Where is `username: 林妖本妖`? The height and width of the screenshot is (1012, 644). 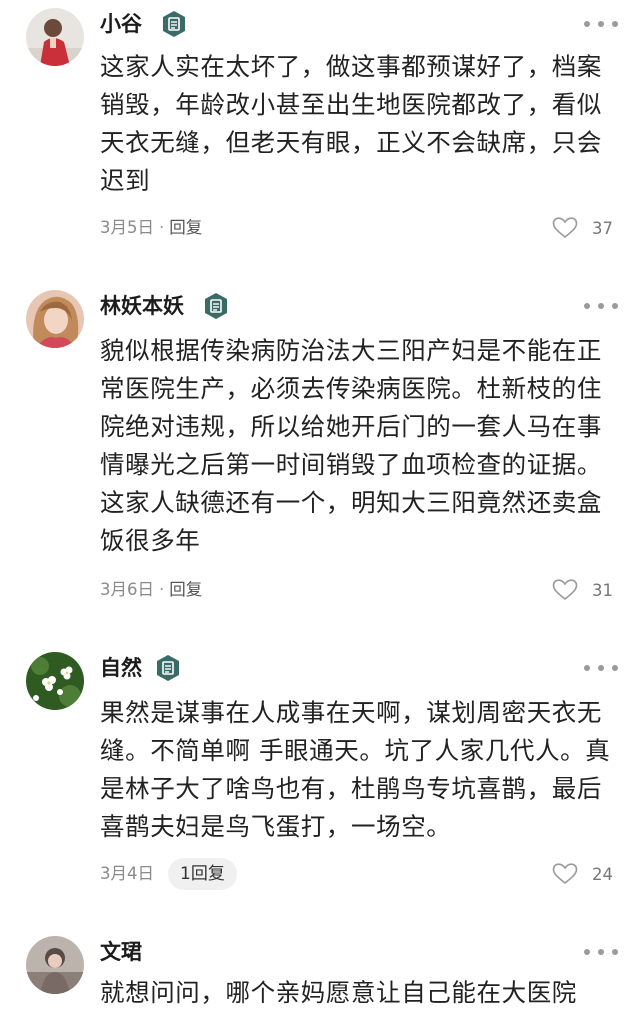 username: 林妖本妖 is located at coordinates (142, 306).